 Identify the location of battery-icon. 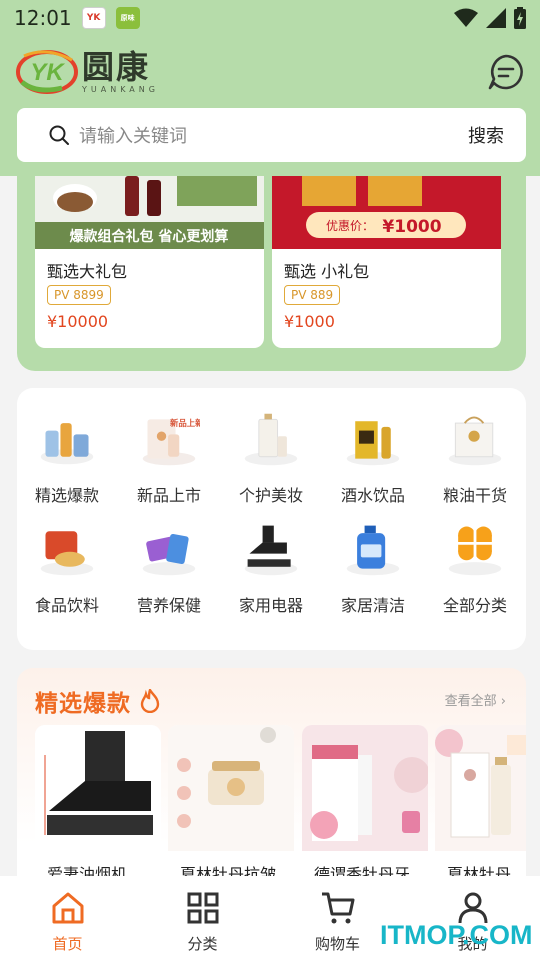
(520, 18).